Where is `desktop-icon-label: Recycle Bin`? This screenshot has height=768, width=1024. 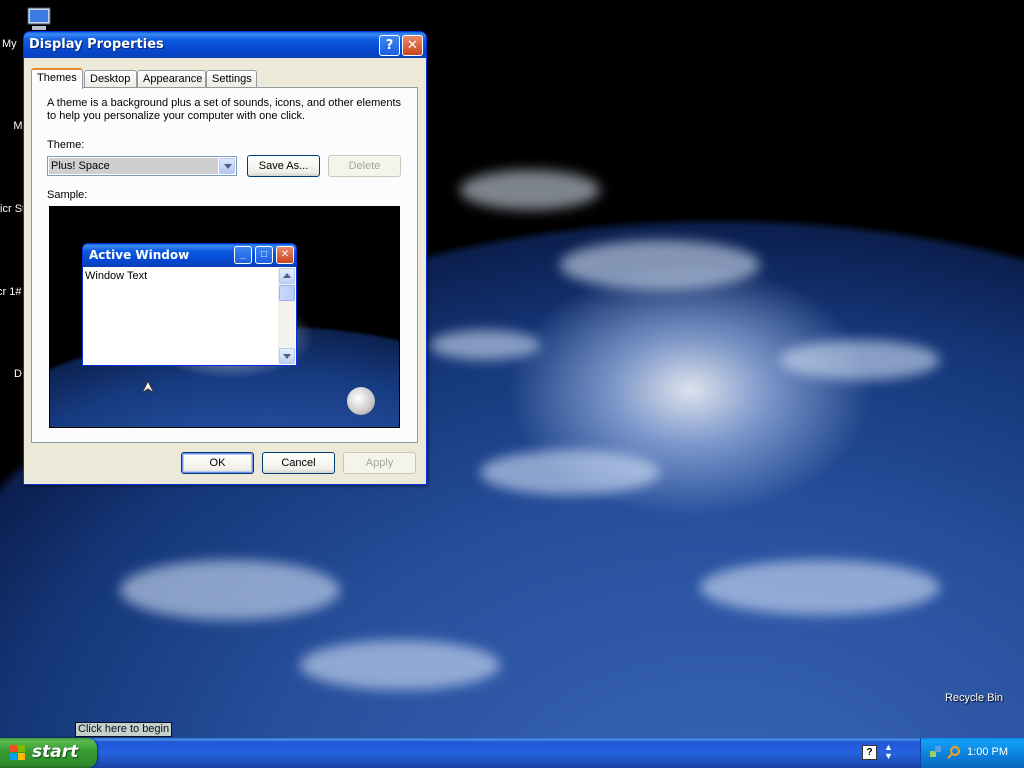 desktop-icon-label: Recycle Bin is located at coordinates (974, 698).